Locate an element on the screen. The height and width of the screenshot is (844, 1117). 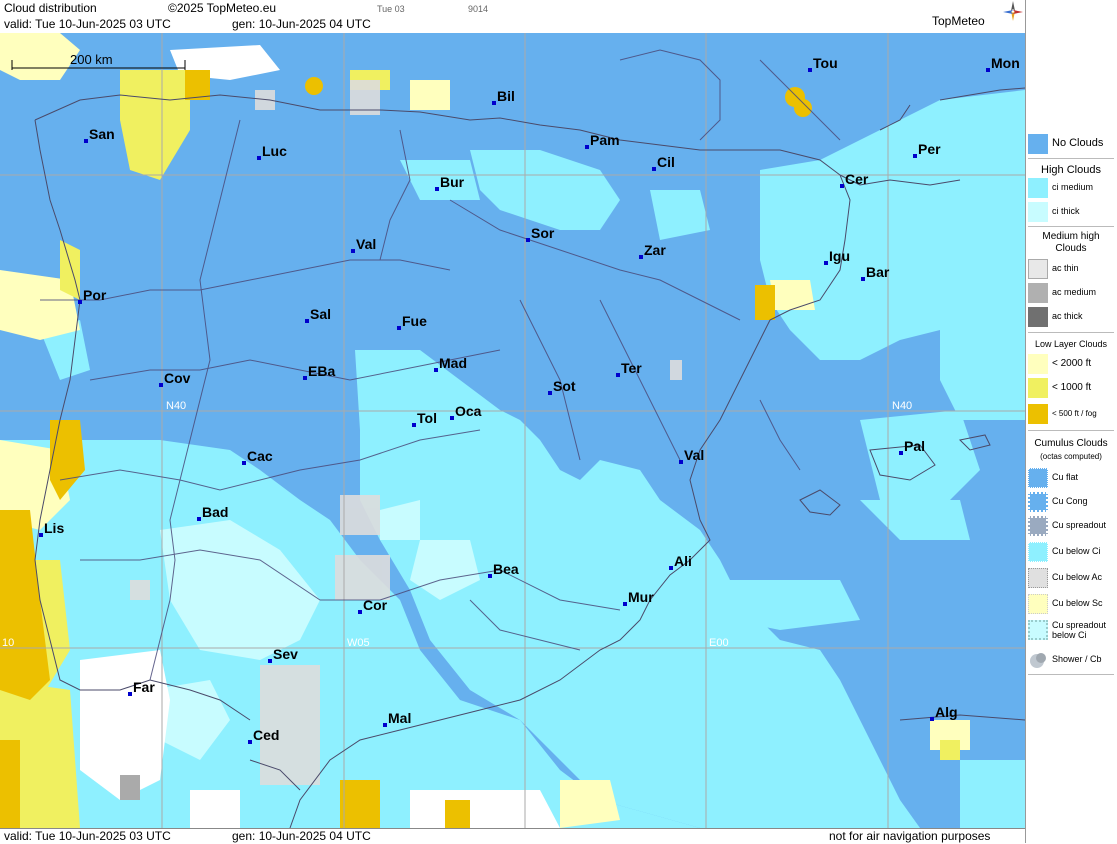
city-label: Cac is located at coordinates (260, 456).